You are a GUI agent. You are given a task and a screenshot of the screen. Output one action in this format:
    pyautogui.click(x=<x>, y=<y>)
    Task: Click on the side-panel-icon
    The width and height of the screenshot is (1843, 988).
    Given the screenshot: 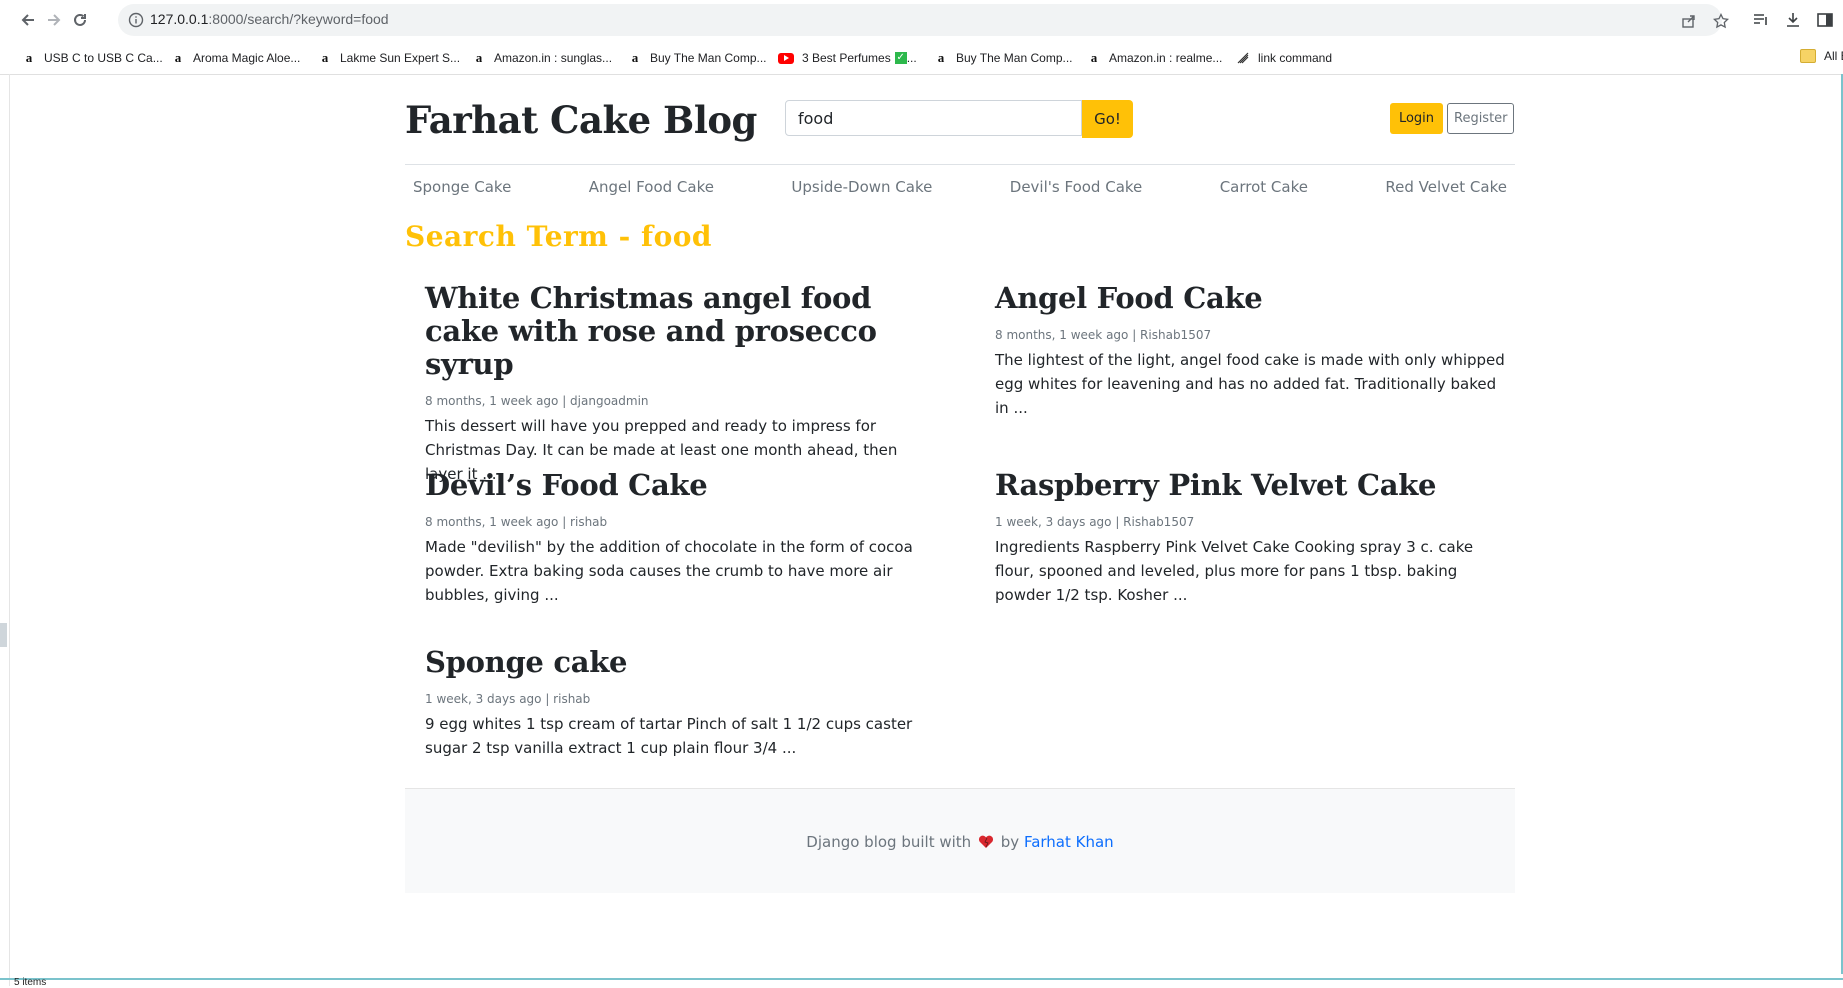 What is the action you would take?
    pyautogui.click(x=1825, y=20)
    